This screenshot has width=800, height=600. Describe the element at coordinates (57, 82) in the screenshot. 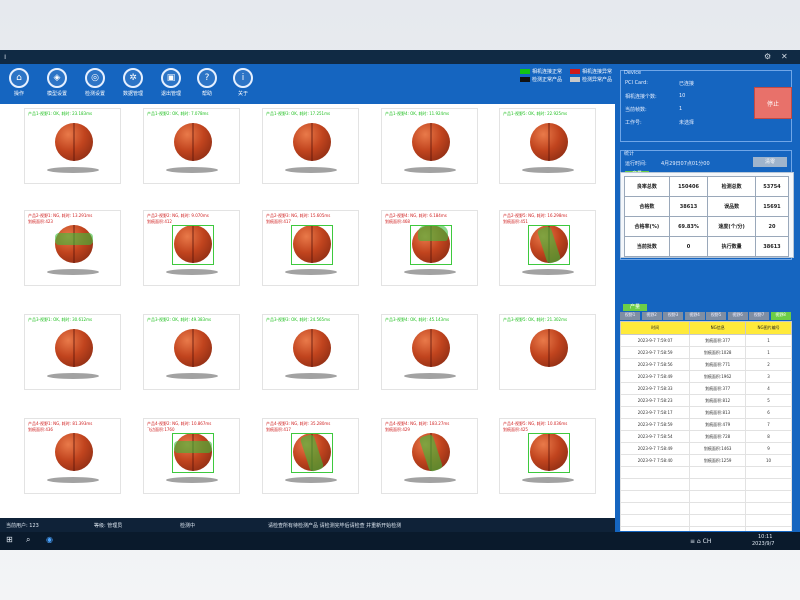

I see `toolbar-button-1: ◈ 模型设置` at that location.